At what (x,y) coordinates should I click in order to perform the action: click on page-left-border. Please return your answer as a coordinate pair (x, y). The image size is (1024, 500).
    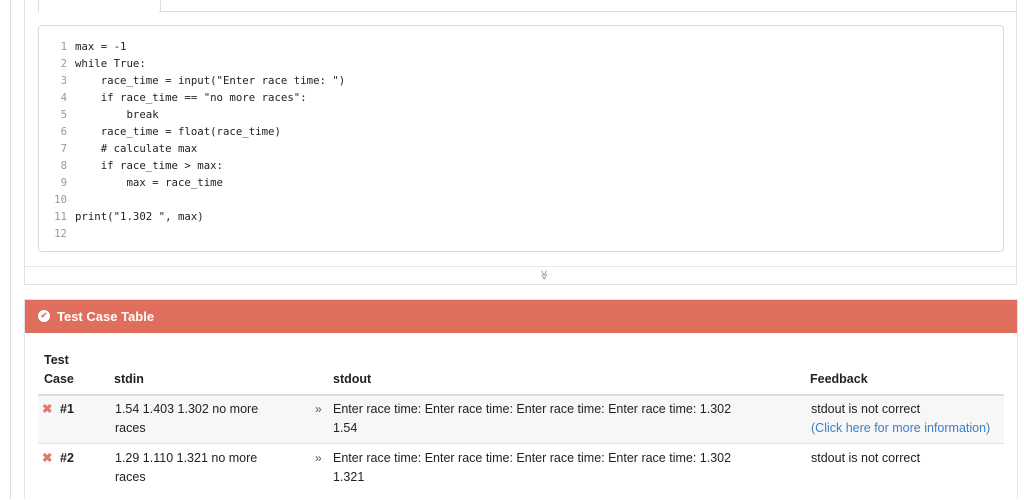
    Looking at the image, I should click on (10, 249).